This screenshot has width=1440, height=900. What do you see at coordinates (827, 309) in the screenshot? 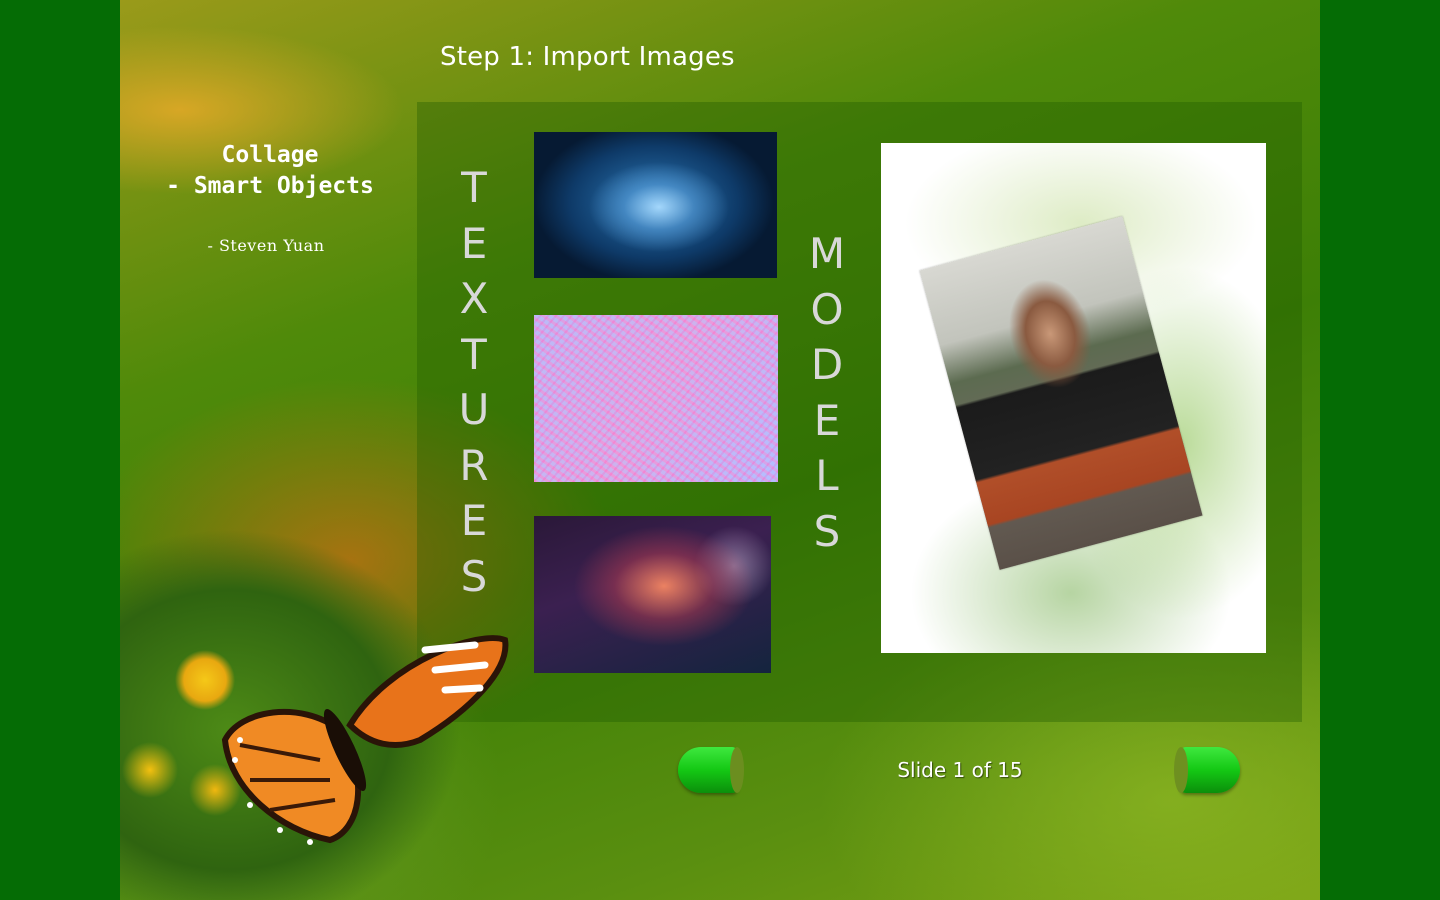
I see `models-letter: O` at bounding box center [827, 309].